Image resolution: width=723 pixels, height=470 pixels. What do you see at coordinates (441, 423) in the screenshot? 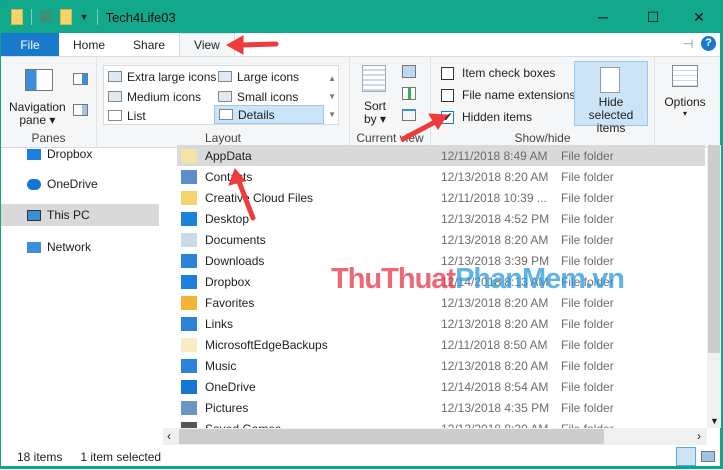
I see `file-row: Saved Games12/13/2018 8:20 AMFile folder` at bounding box center [441, 423].